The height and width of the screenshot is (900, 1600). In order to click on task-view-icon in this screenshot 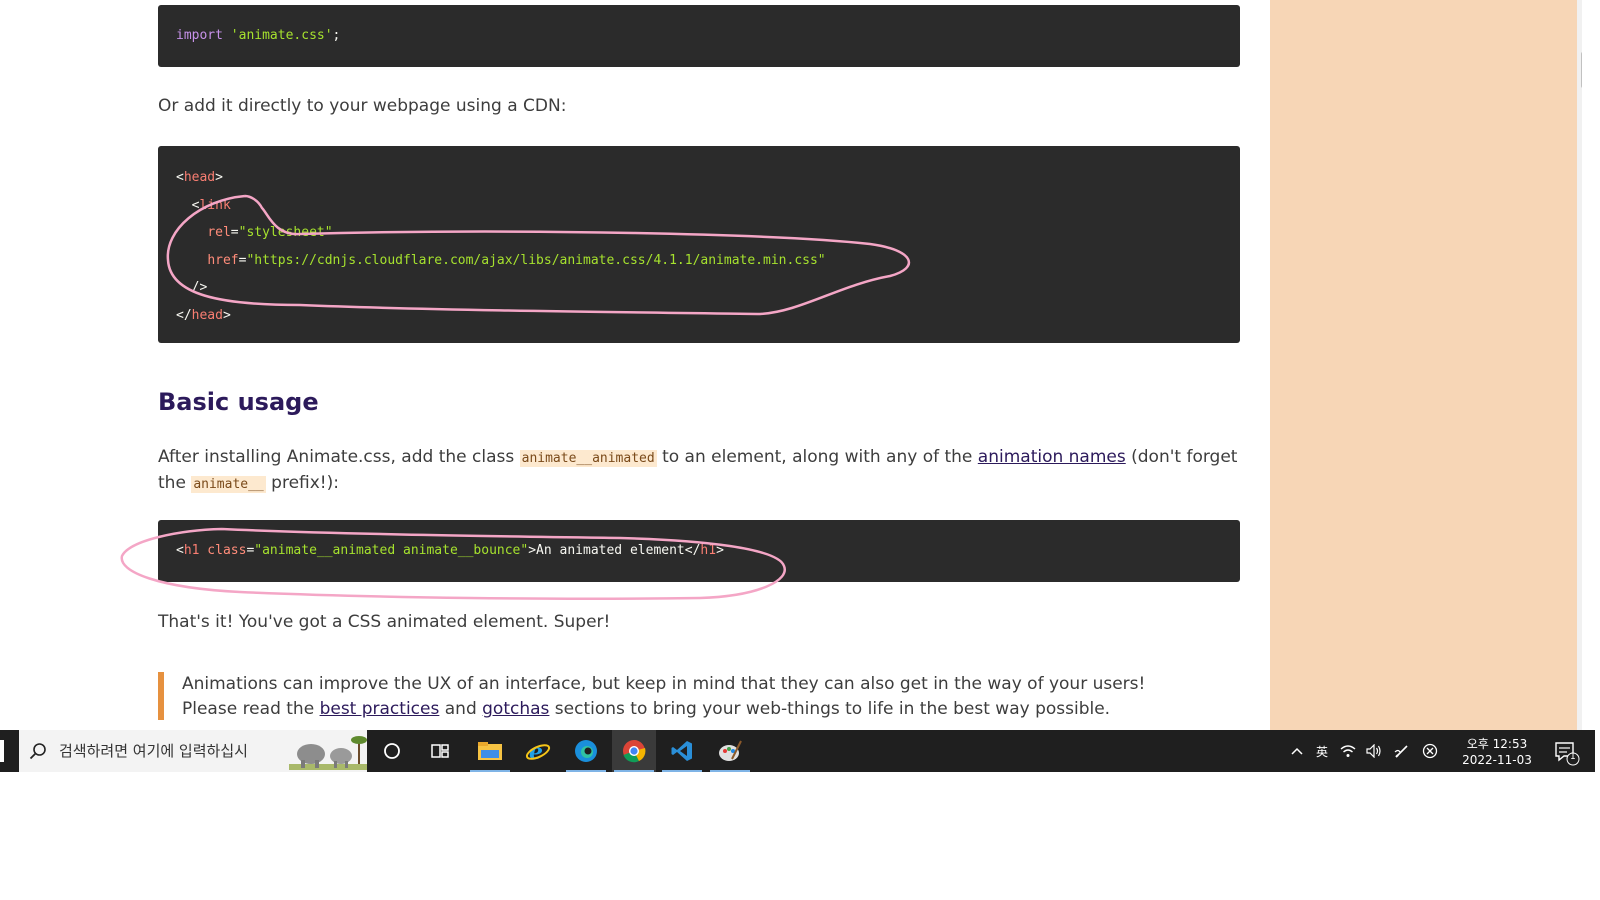, I will do `click(440, 751)`.